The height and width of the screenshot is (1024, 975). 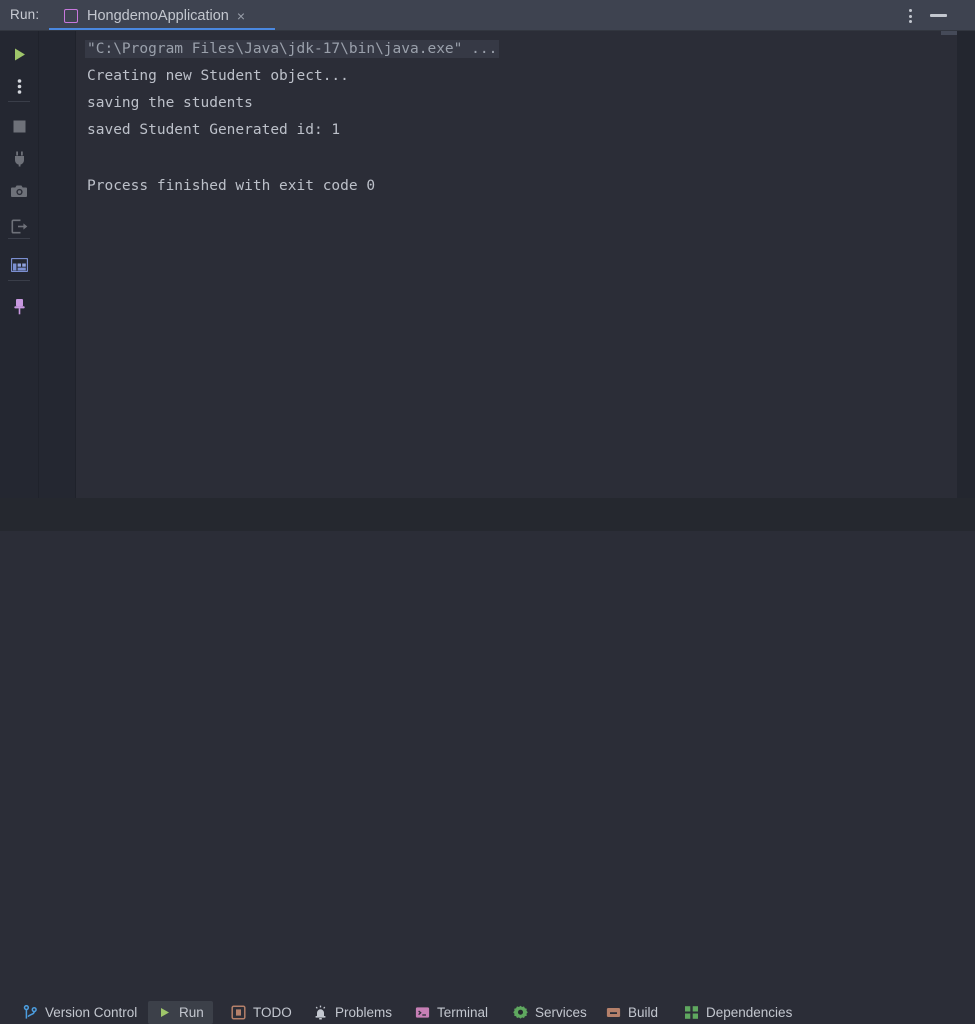 I want to click on console-scrollbar, so click(x=949, y=33).